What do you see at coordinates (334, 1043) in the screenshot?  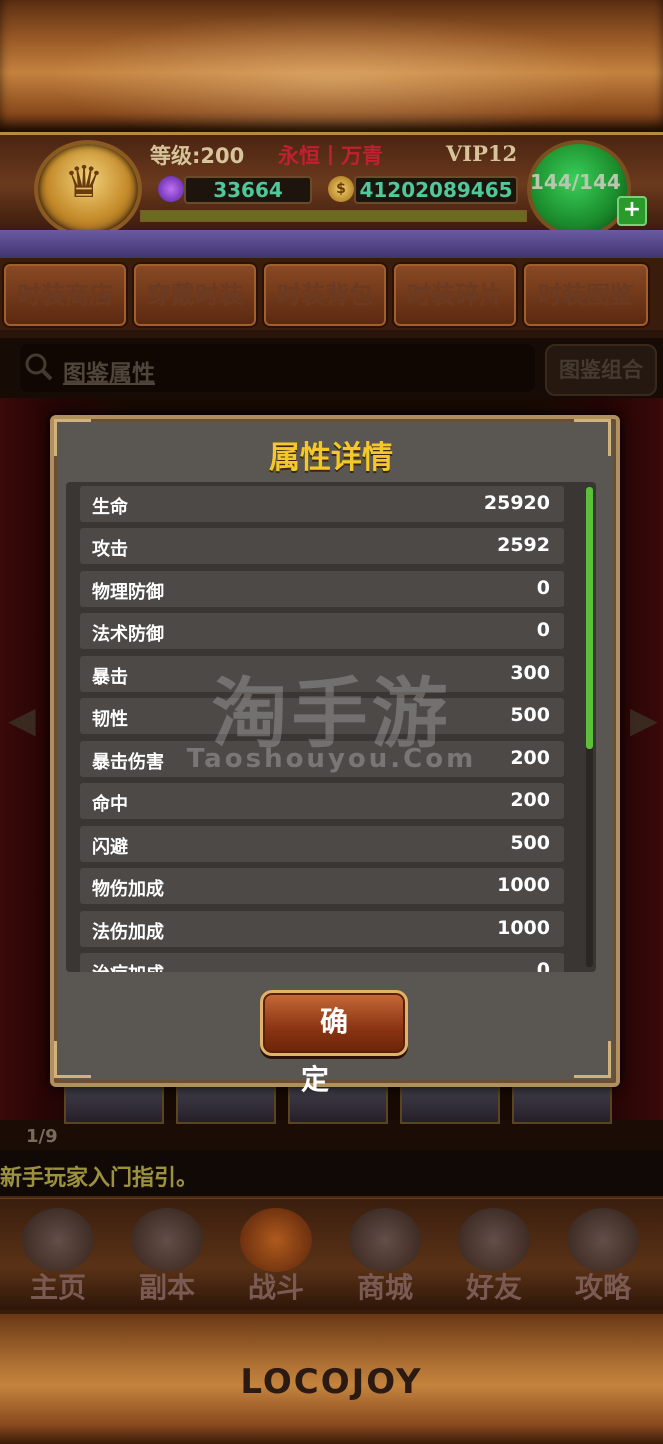 I see `confirm-button: 确 定` at bounding box center [334, 1043].